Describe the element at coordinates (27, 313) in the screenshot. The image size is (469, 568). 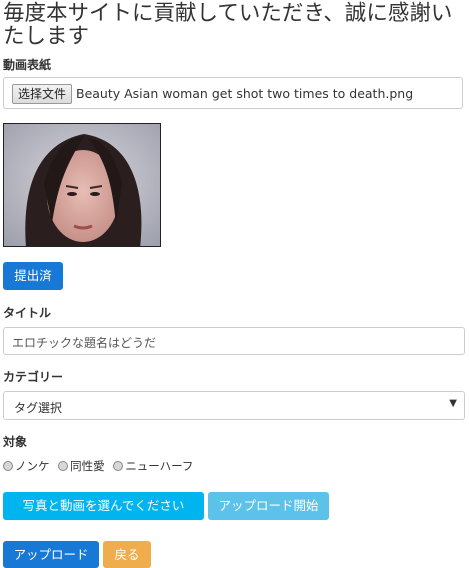
I see `title-label: タイトル` at that location.